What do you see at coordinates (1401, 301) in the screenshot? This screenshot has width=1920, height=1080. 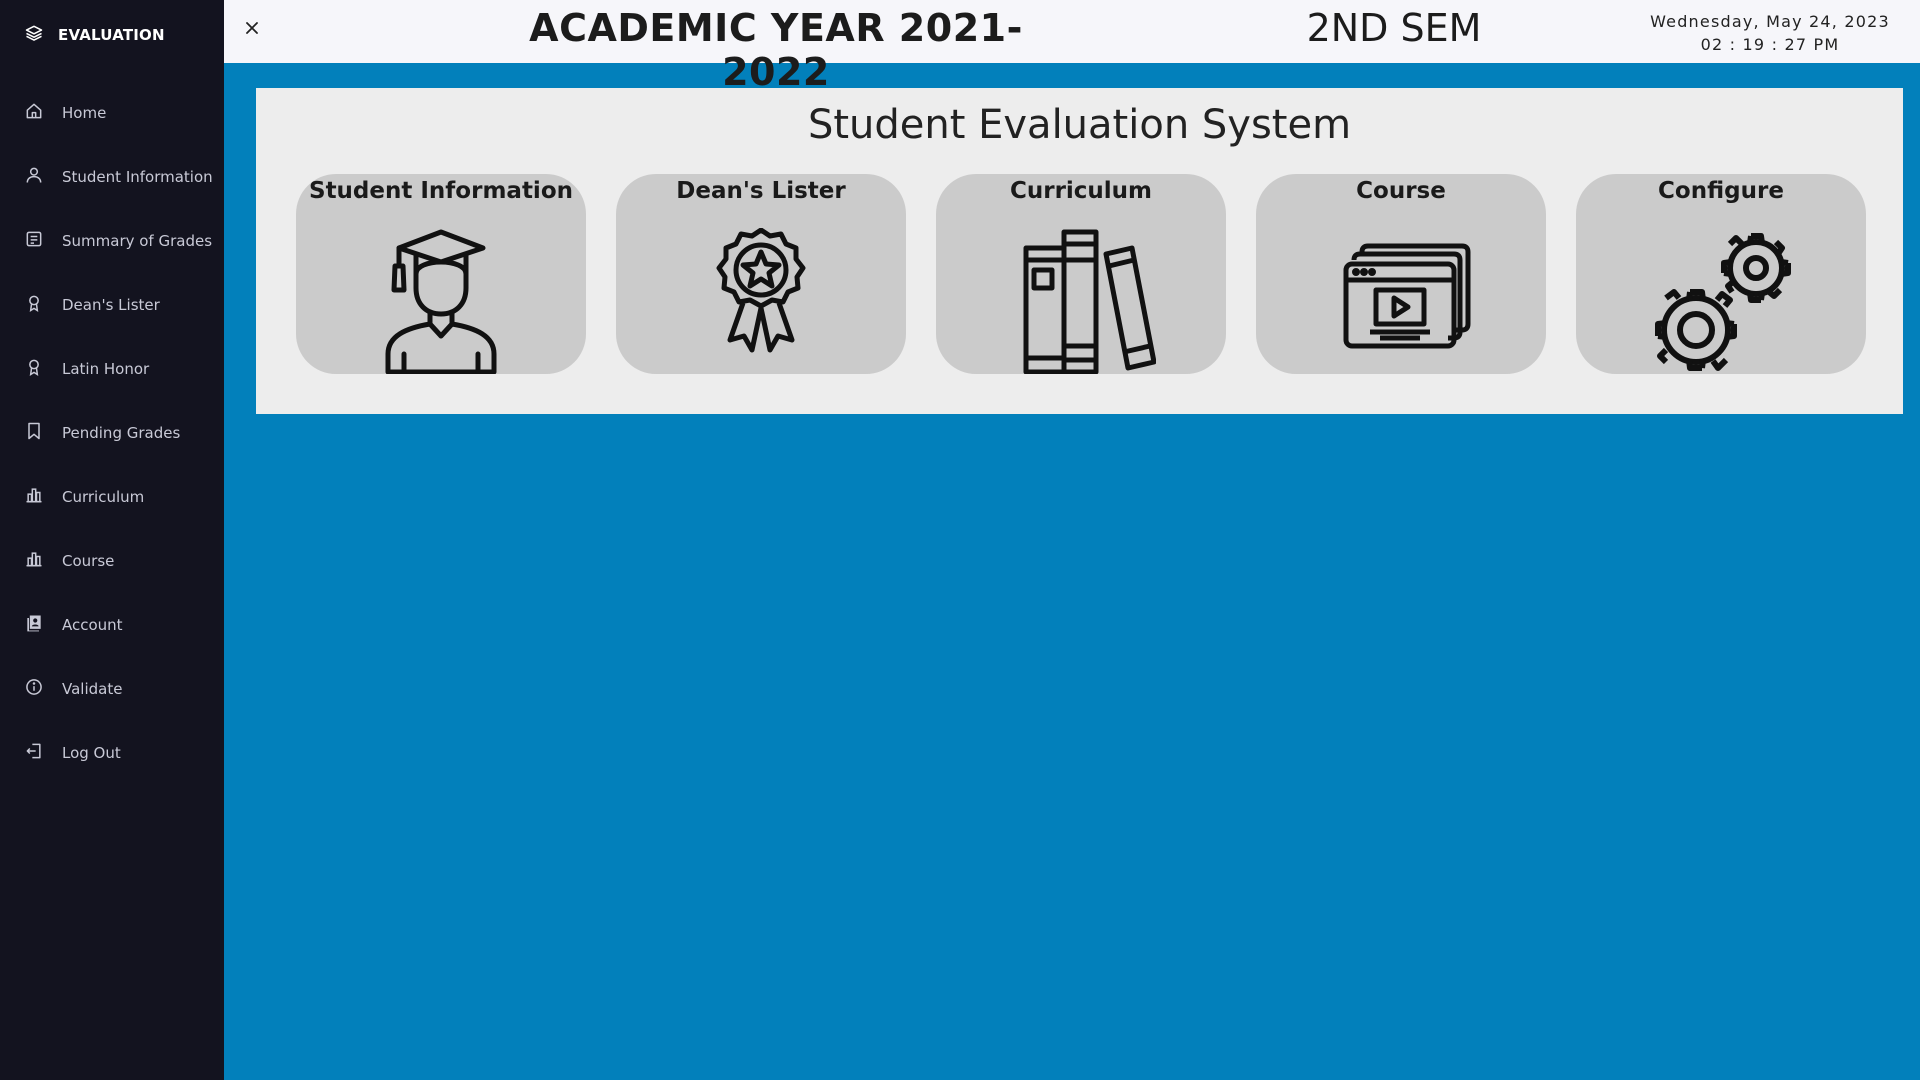 I see `video-course-icon` at bounding box center [1401, 301].